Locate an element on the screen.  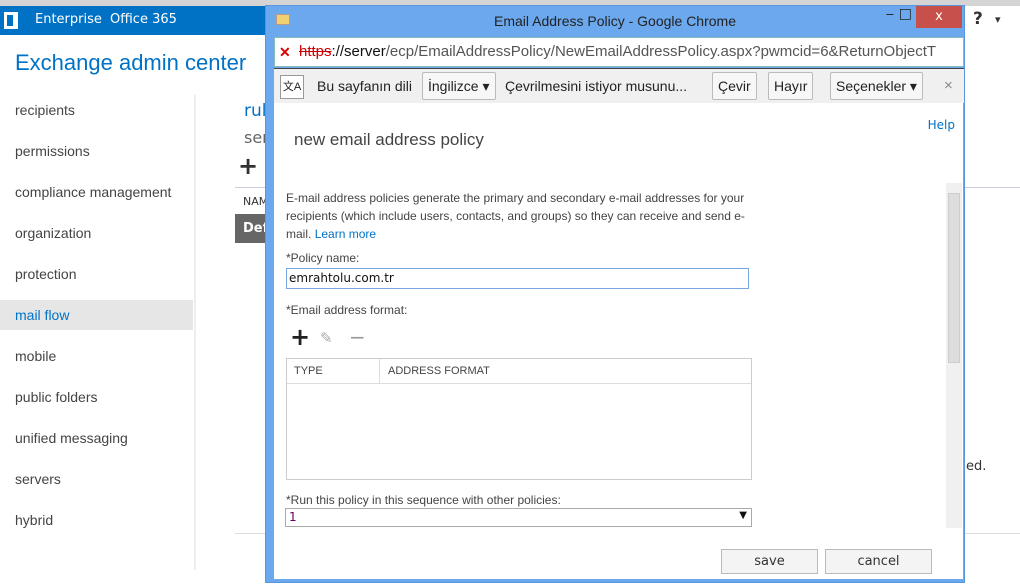
close-button: x is located at coordinates (939, 17).